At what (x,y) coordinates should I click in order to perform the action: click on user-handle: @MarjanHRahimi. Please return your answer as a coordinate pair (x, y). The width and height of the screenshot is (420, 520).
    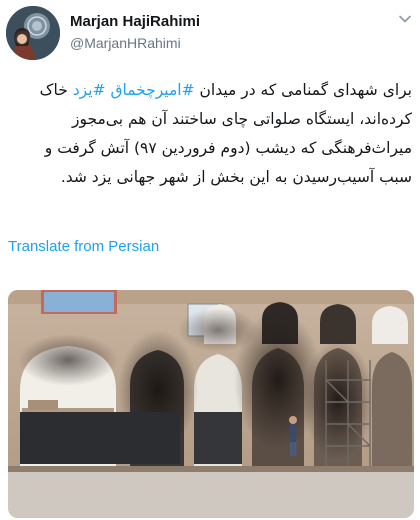
    Looking at the image, I should click on (125, 43).